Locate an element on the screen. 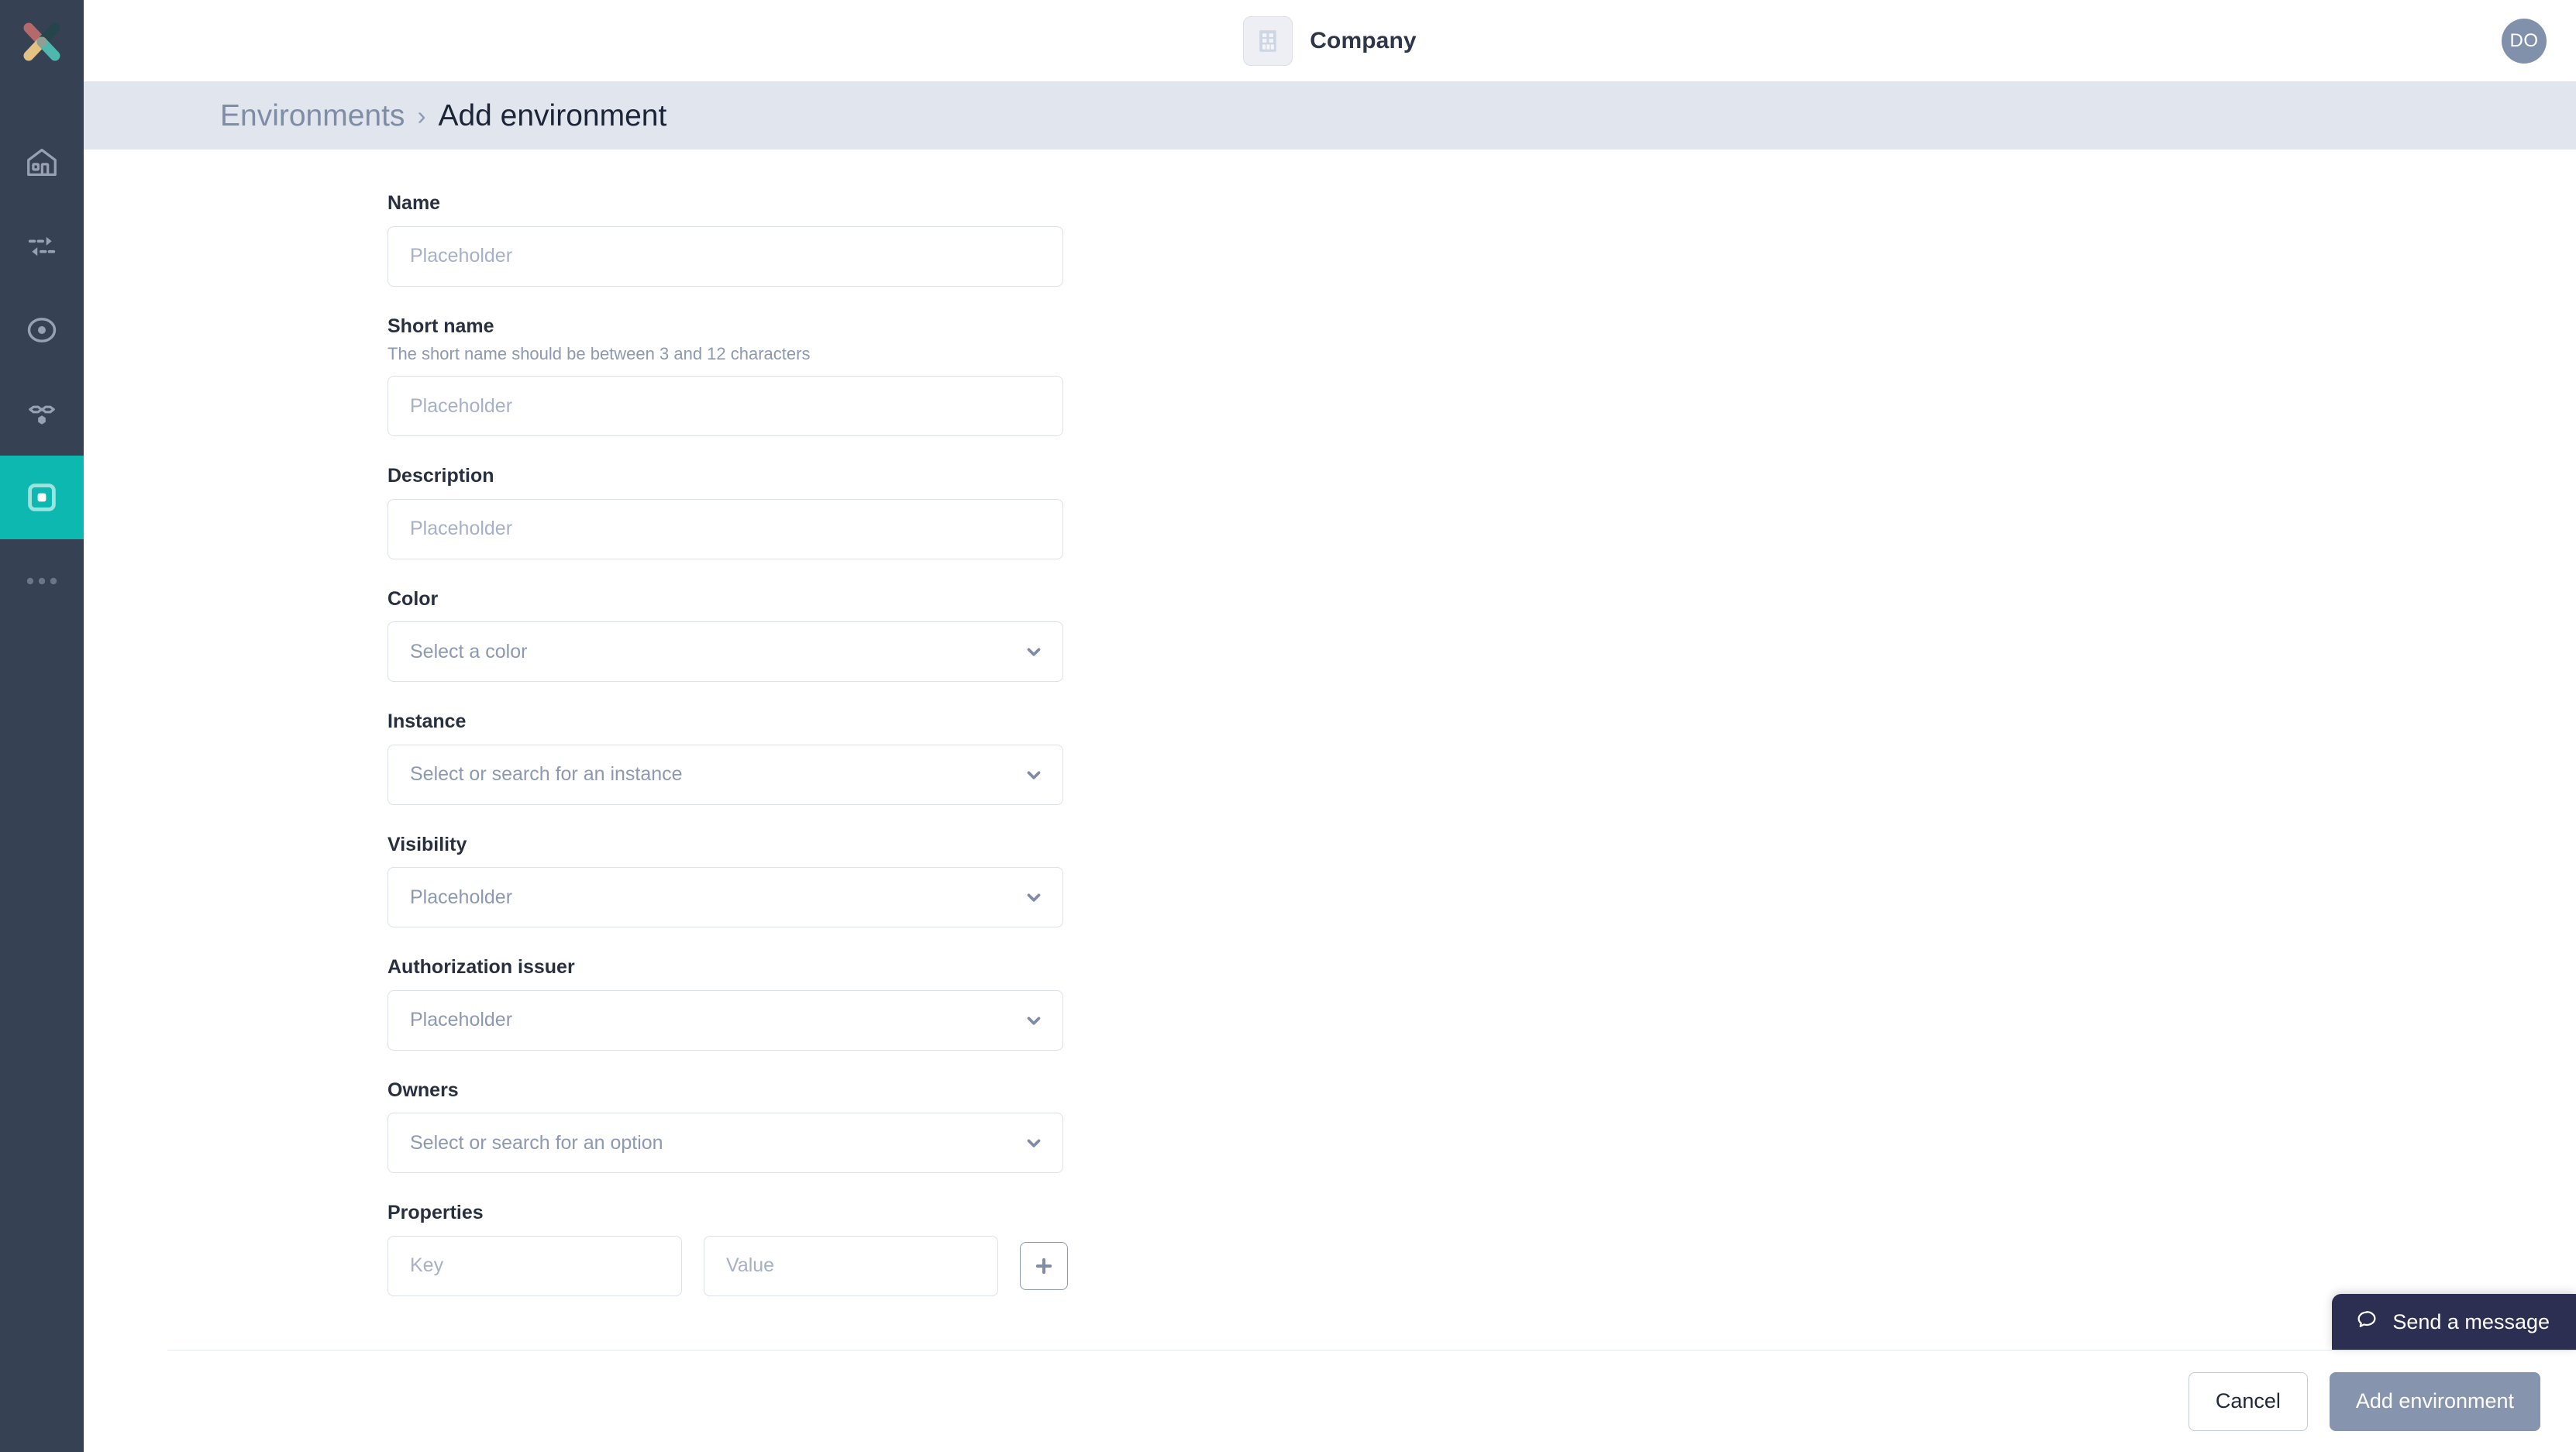 This screenshot has width=2576, height=1452. sidebar-item-targets is located at coordinates (42, 330).